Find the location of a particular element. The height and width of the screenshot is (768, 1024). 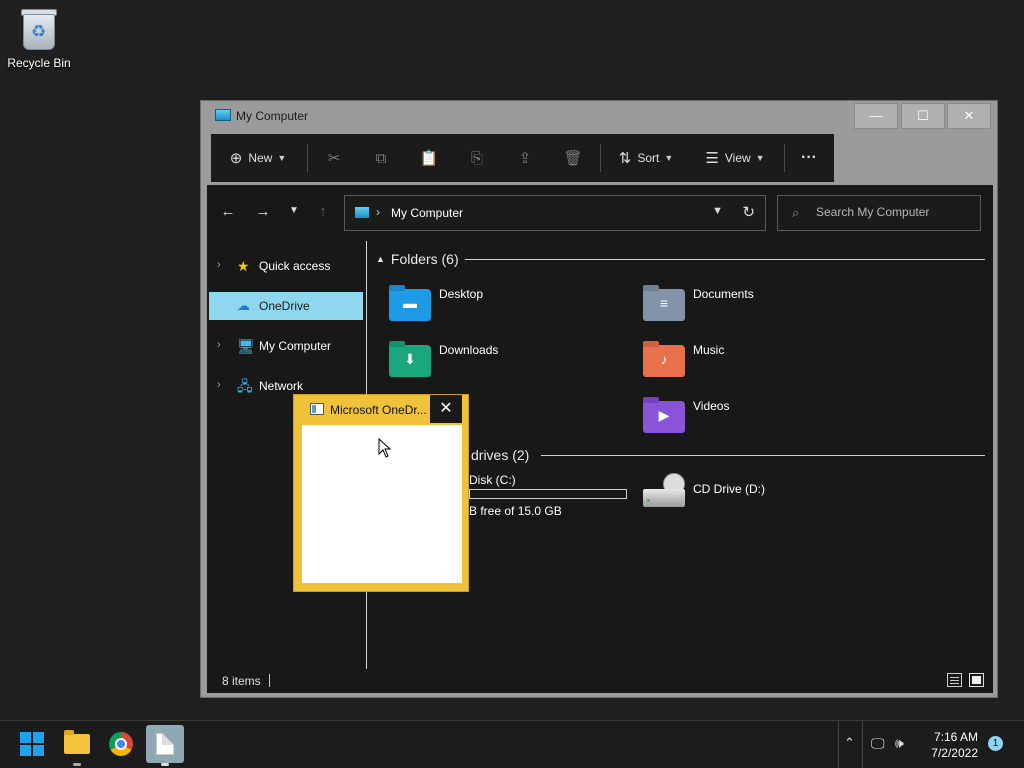

folder-label: Desktop is located at coordinates (461, 294).